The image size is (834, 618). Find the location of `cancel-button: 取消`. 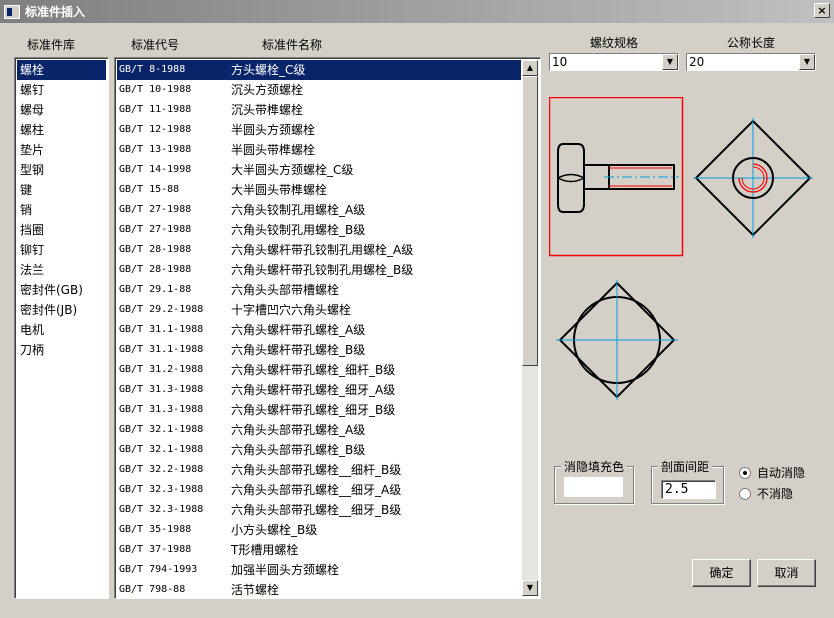

cancel-button: 取消 is located at coordinates (786, 573).